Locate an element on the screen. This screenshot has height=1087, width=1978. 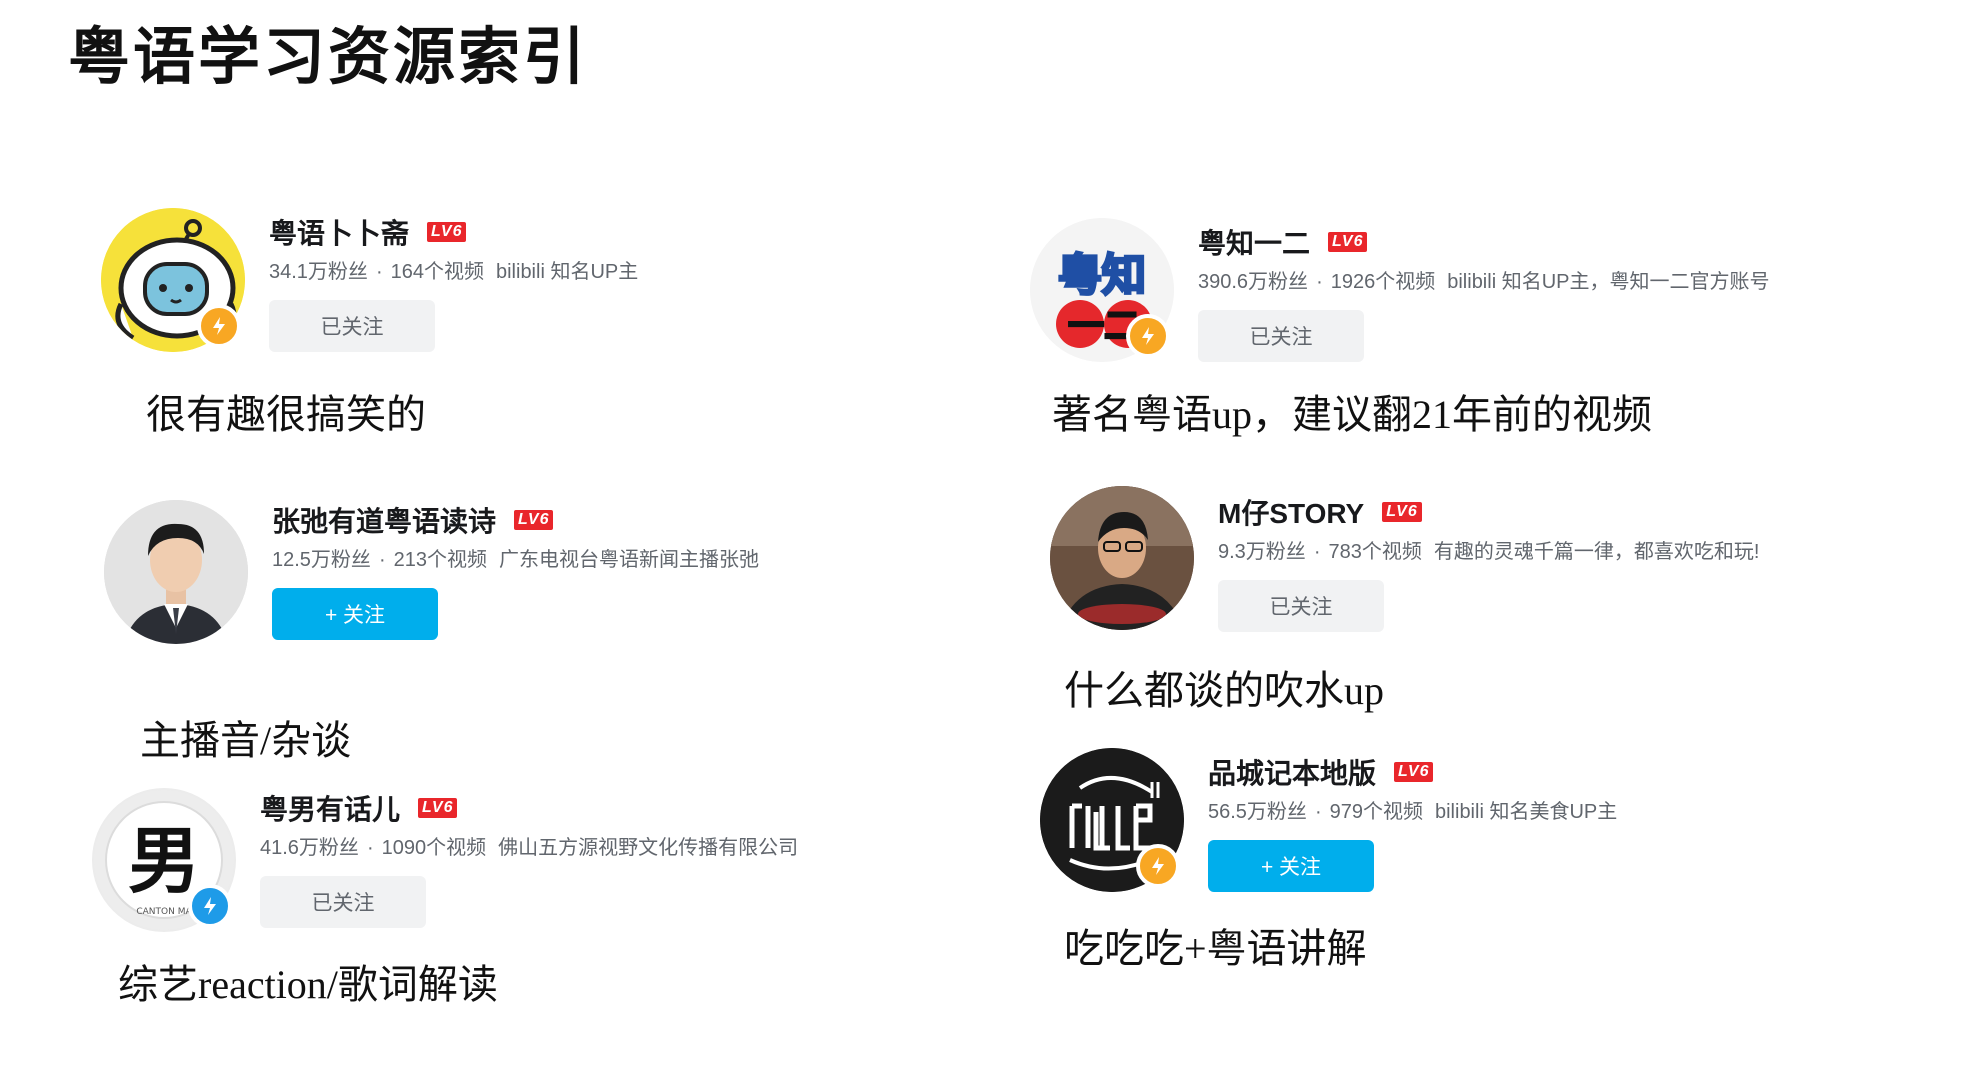
fans-count: 41.6万粉丝 is located at coordinates (309, 848).